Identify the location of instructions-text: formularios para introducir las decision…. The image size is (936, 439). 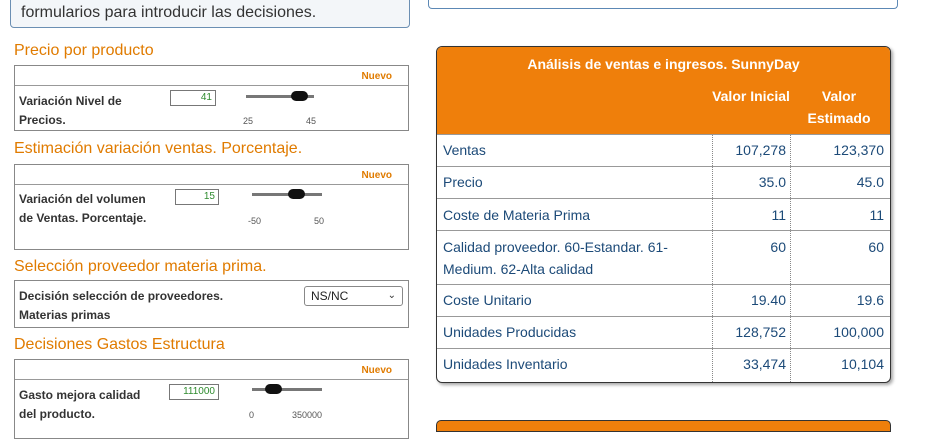
(169, 12).